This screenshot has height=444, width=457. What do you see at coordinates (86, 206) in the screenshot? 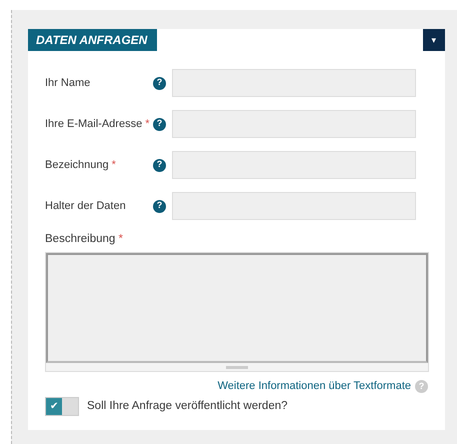
I see `field-label: Halter der Daten` at bounding box center [86, 206].